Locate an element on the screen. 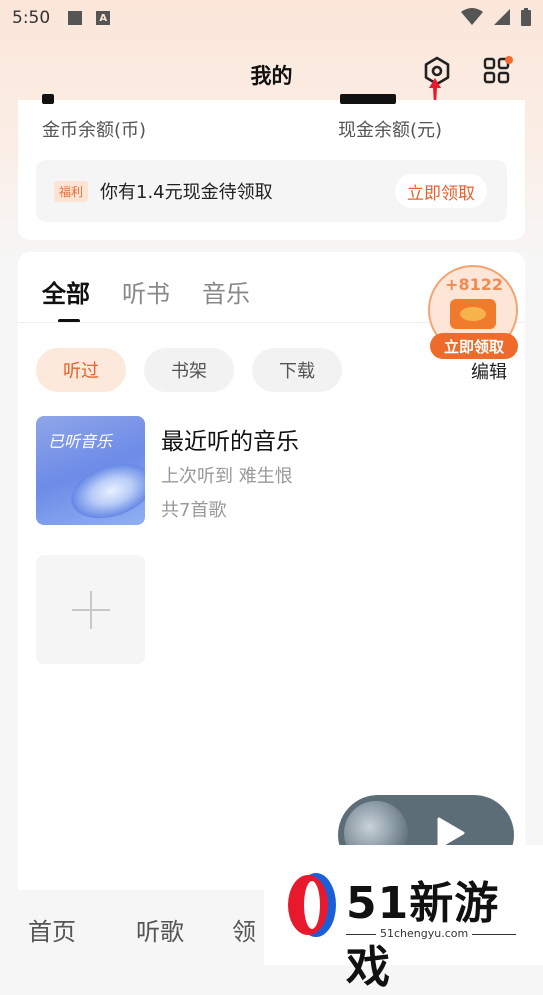  add-playlist-button is located at coordinates (90, 609).